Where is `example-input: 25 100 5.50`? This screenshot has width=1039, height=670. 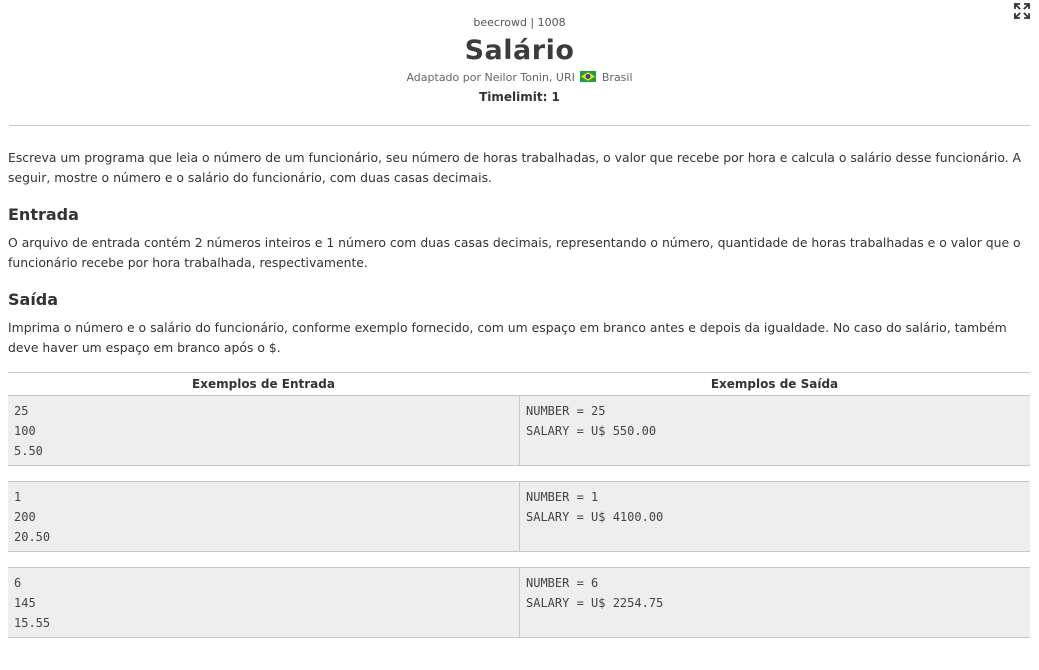 example-input: 25 100 5.50 is located at coordinates (263, 430).